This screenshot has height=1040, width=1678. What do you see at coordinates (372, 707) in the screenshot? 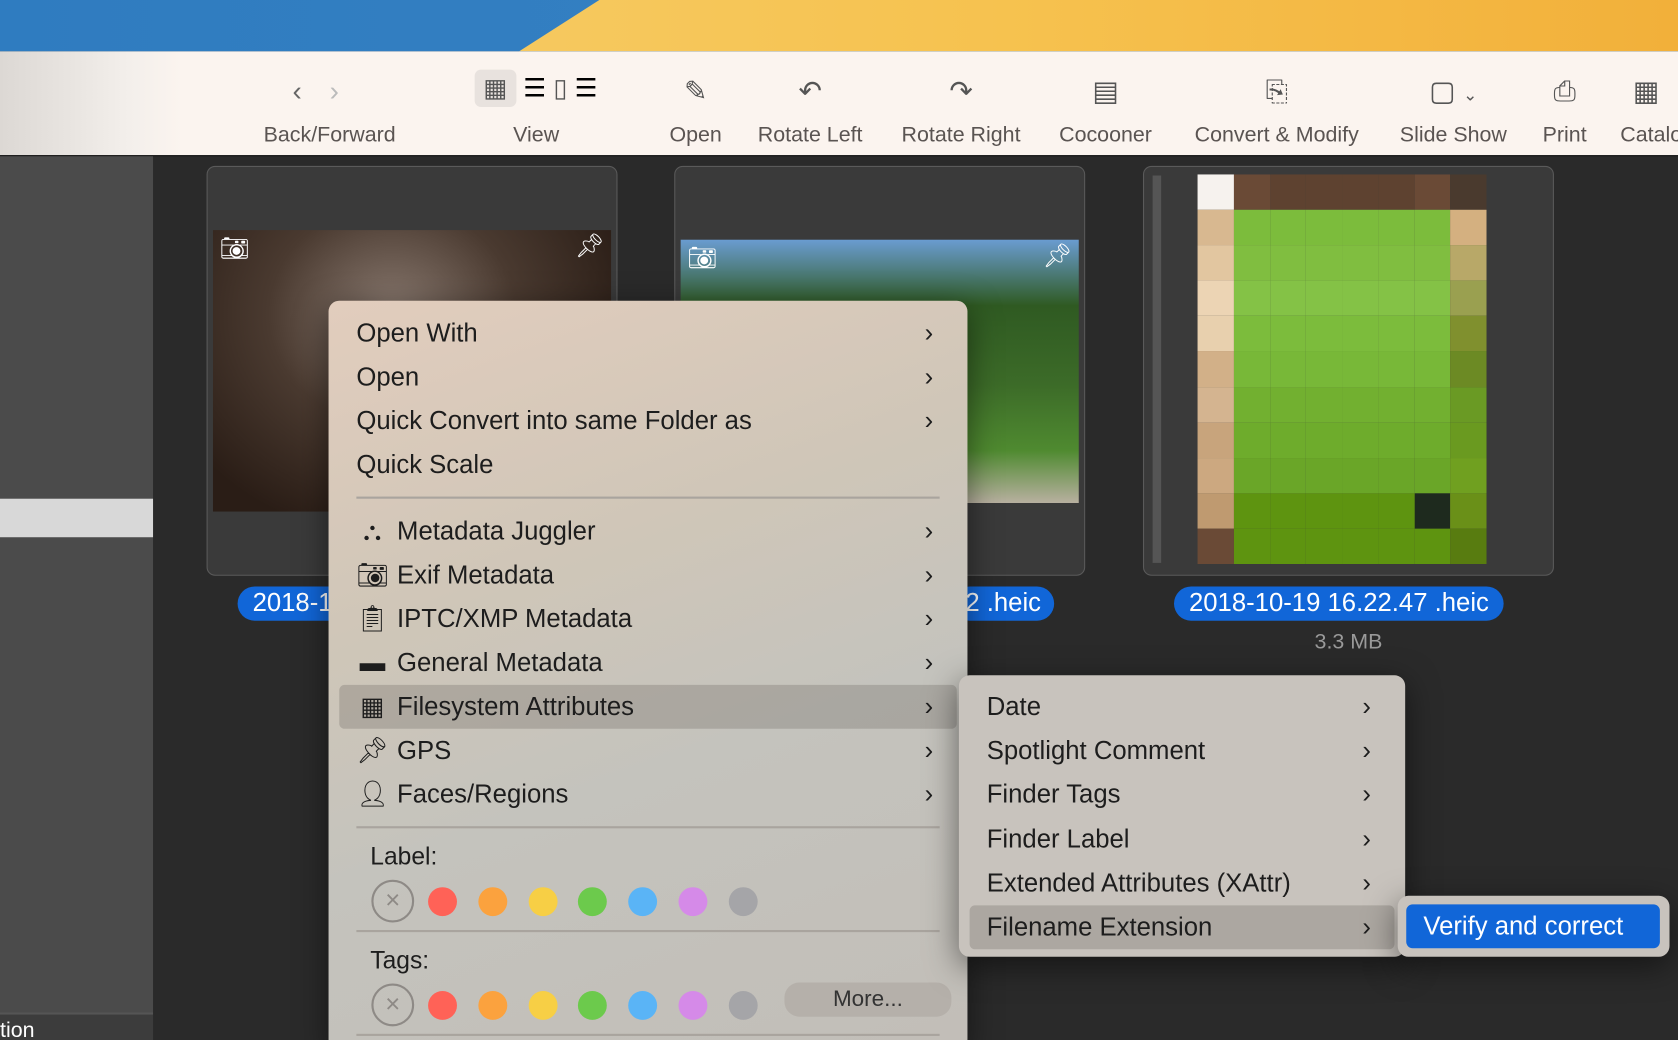
I see `calendar-icon: ▦` at bounding box center [372, 707].